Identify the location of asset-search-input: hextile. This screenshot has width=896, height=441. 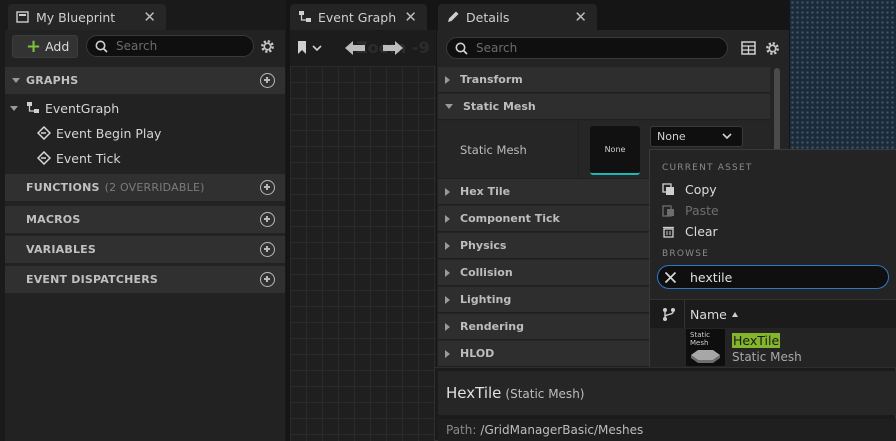
(773, 277).